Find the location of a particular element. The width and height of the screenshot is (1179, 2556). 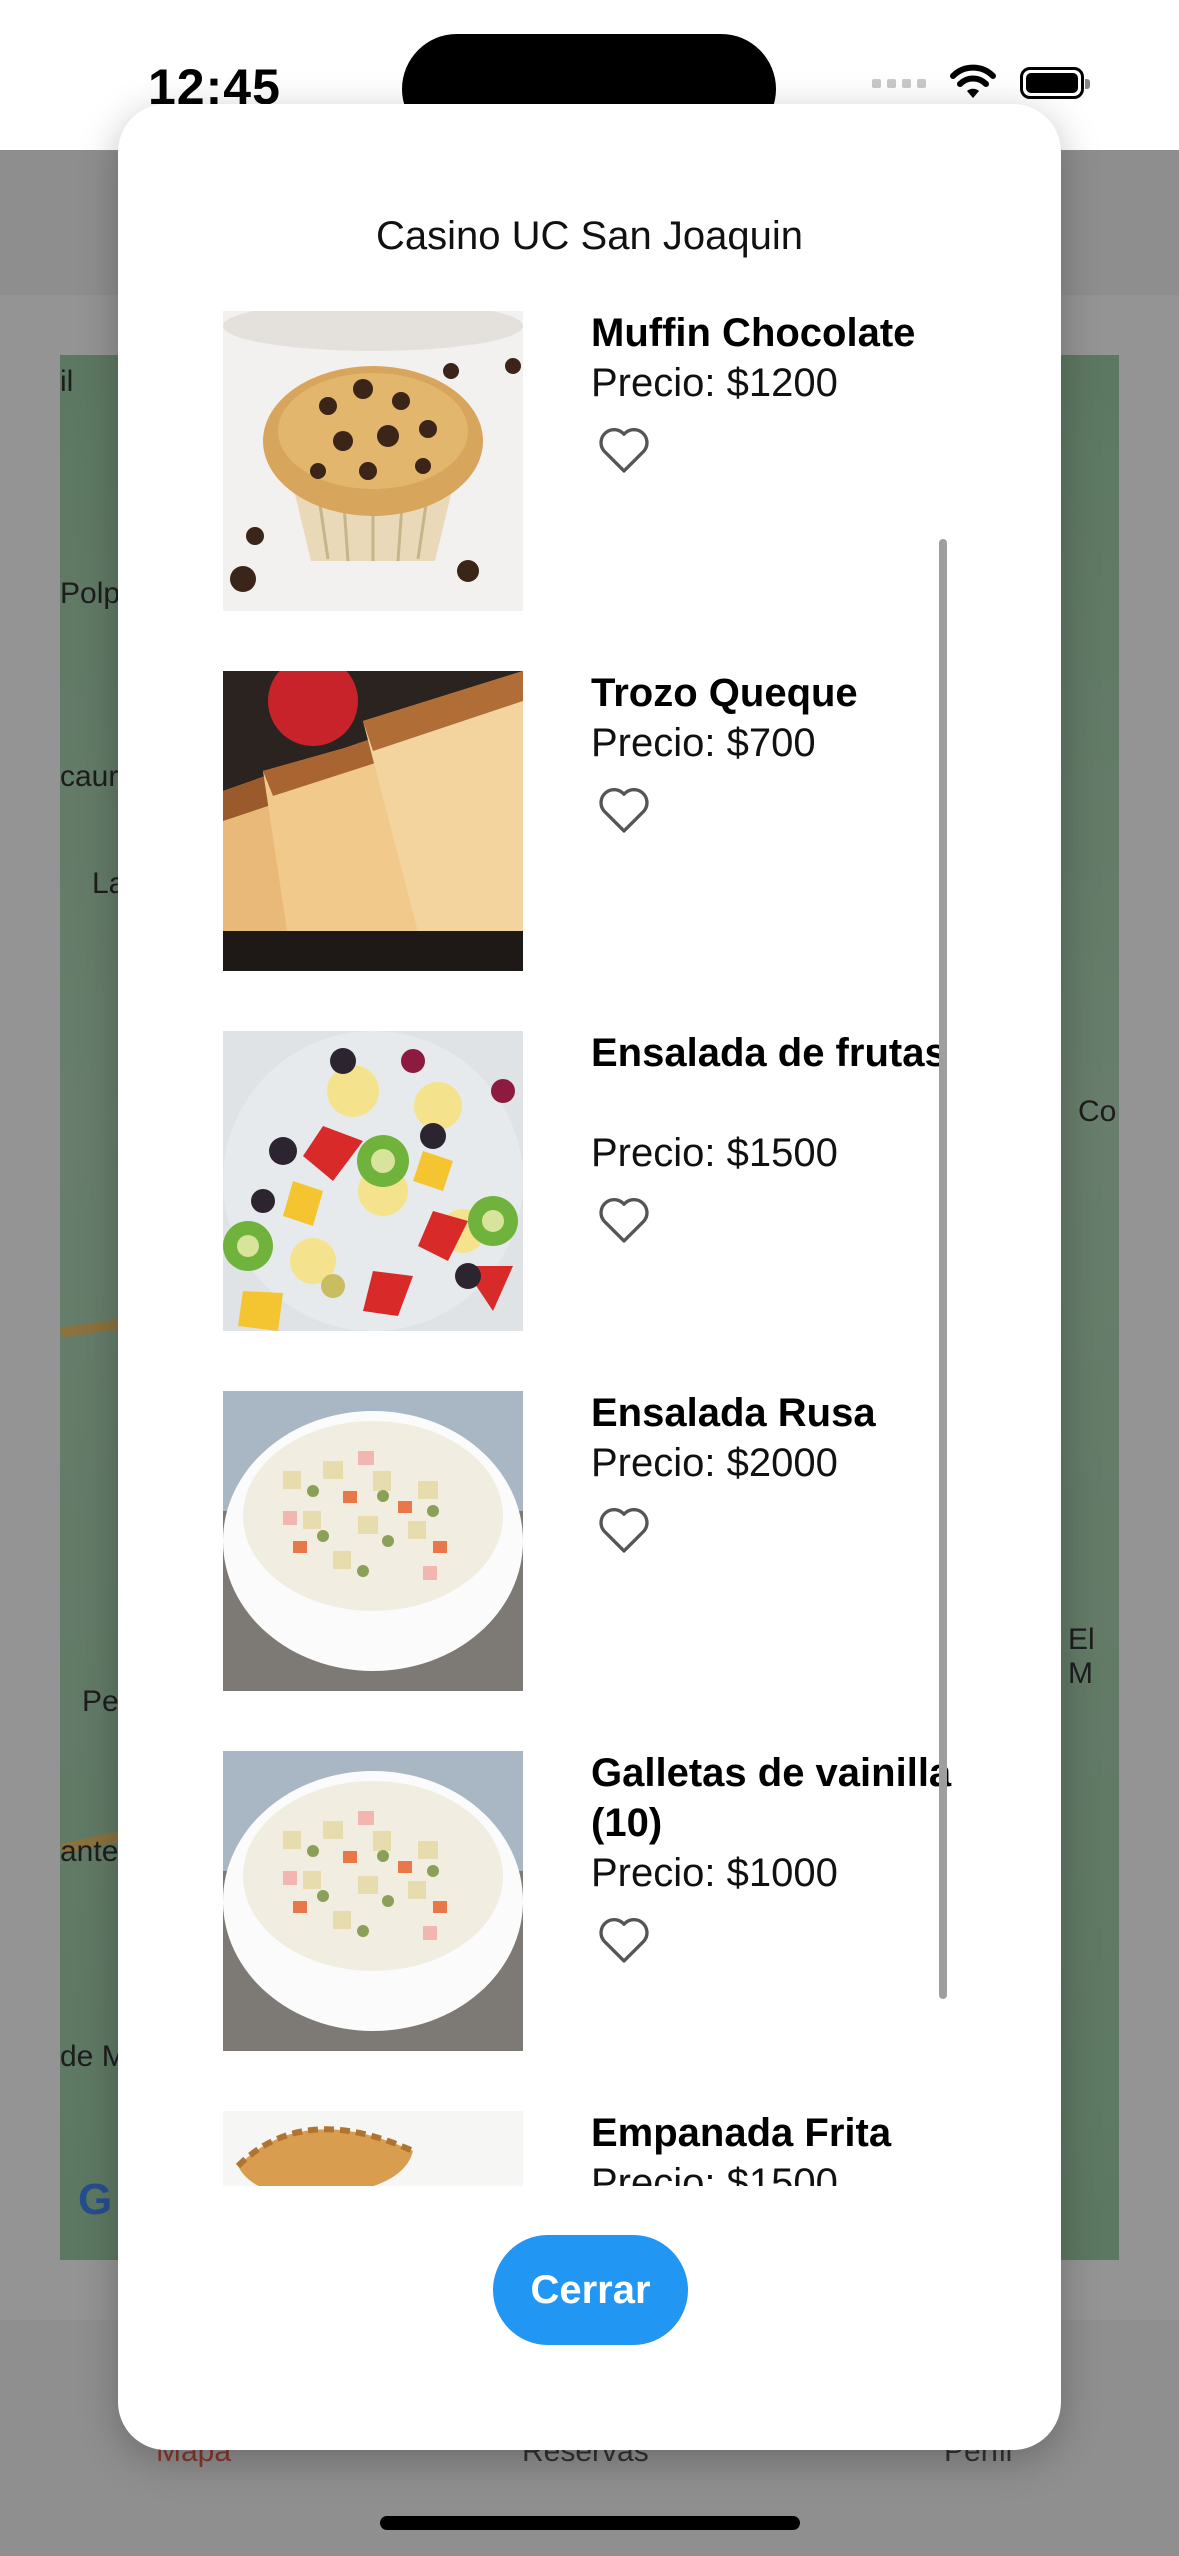

modal-title: Casino UC San Joaquin is located at coordinates (589, 236).